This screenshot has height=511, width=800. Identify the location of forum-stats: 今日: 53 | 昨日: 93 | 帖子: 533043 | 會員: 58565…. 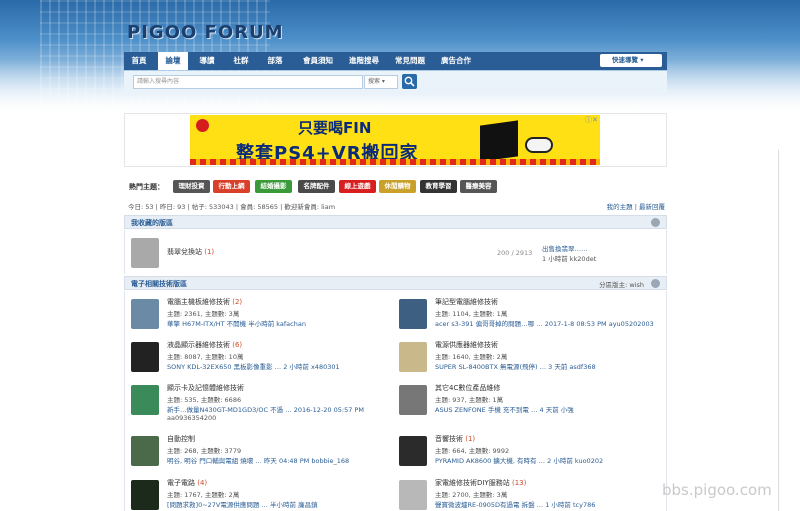
(395, 206).